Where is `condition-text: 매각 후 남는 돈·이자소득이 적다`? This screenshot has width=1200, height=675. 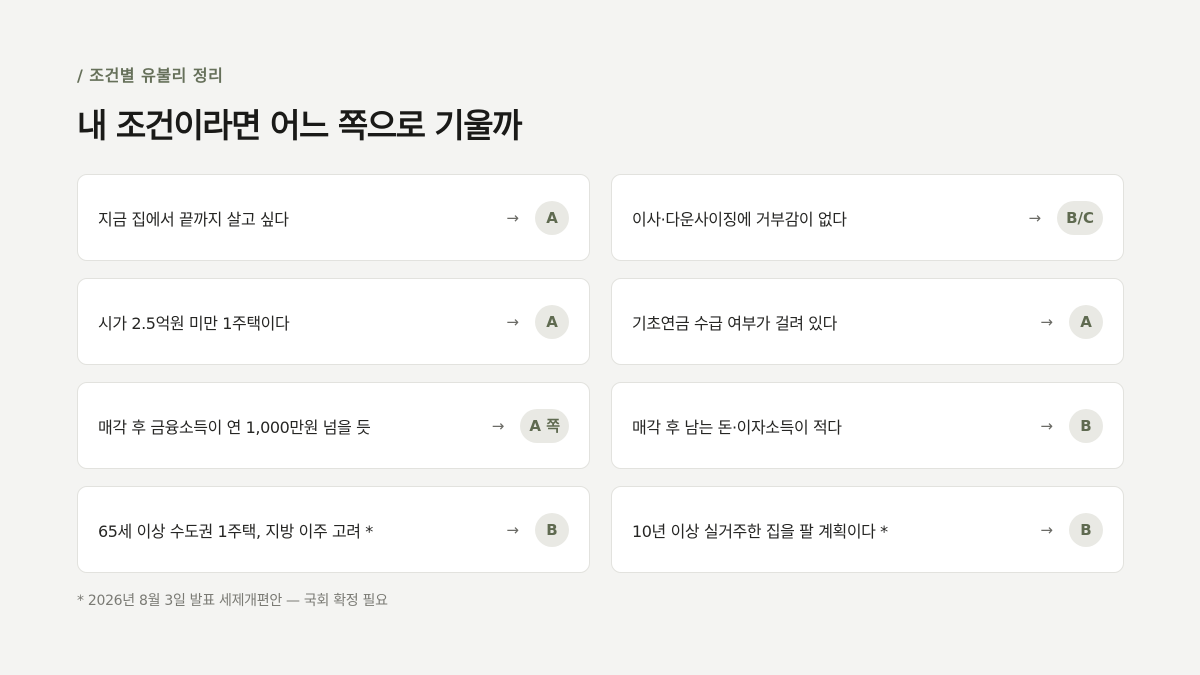 condition-text: 매각 후 남는 돈·이자소득이 적다 is located at coordinates (737, 427).